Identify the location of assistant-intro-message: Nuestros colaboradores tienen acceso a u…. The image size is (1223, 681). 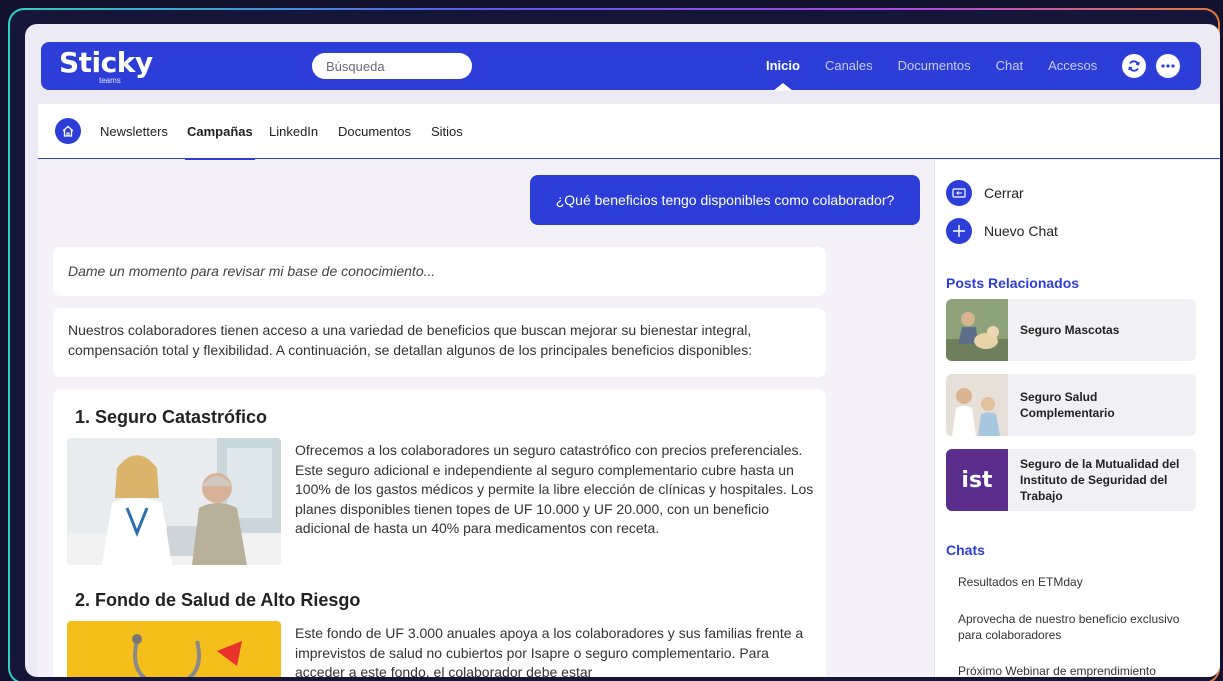
(439, 342).